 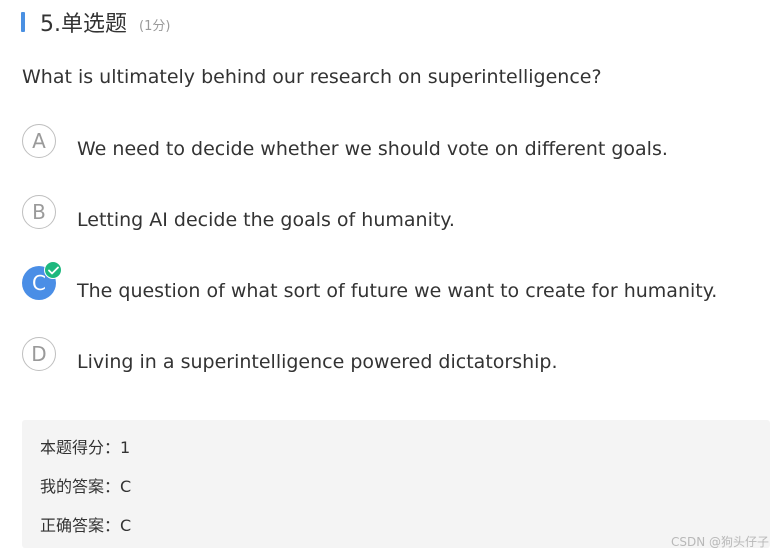 I want to click on option-a-letter: A, so click(x=39, y=141).